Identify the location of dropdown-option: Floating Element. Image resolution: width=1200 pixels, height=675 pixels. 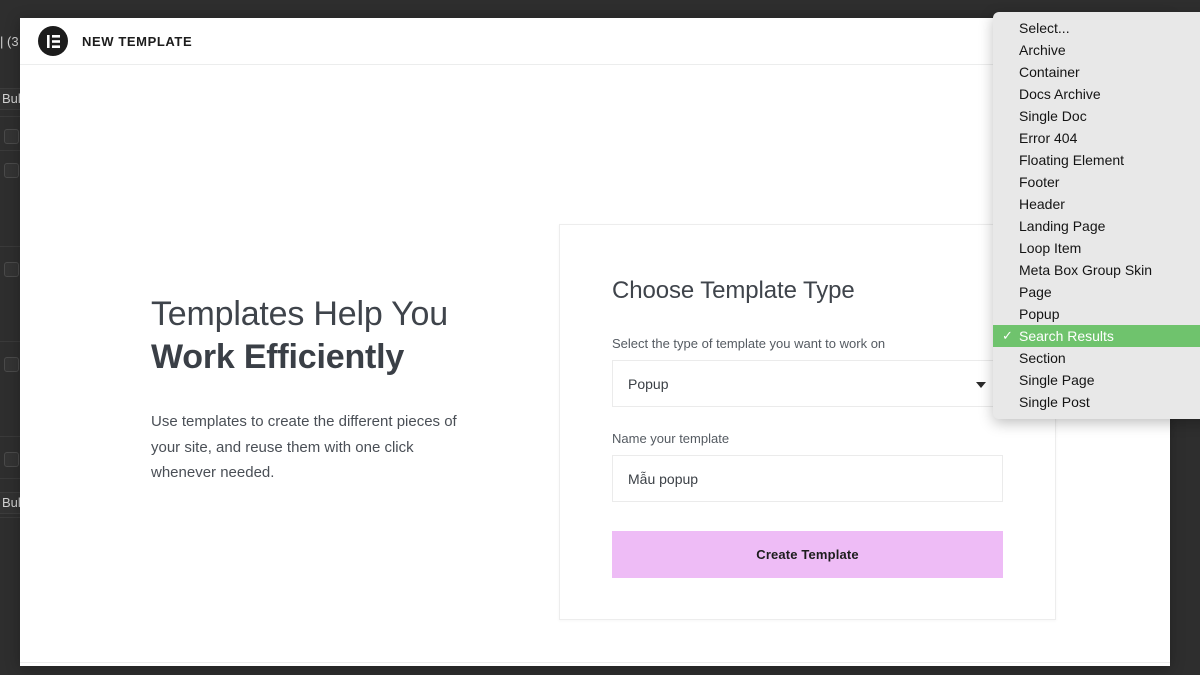
(1096, 160).